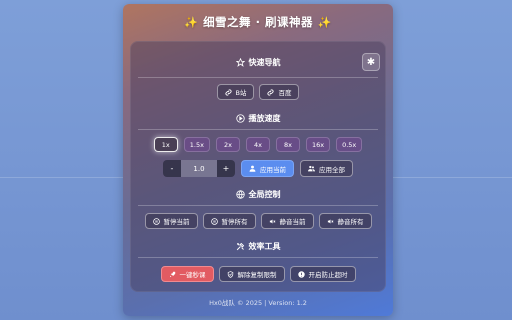 The width and height of the screenshot is (512, 320). Describe the element at coordinates (345, 221) in the screenshot. I see `mute-all-button: 静音所有` at that location.